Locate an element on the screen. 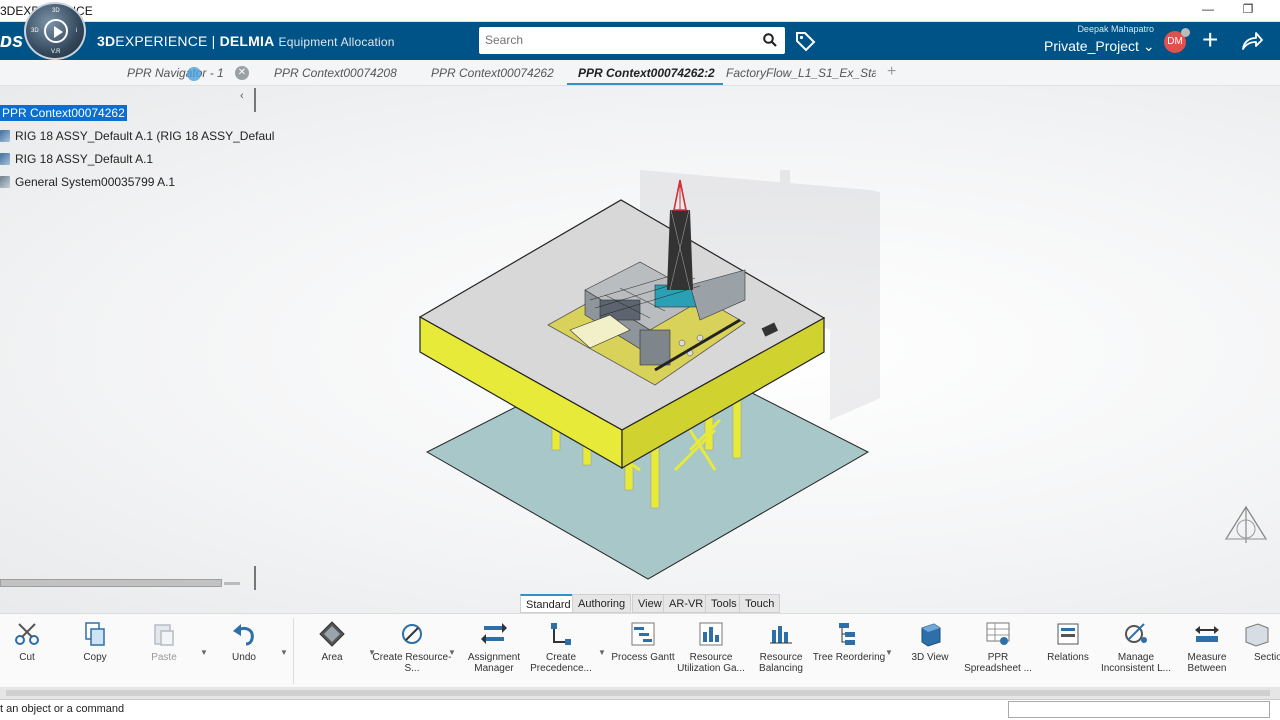 This screenshot has width=1280, height=720. add-icon: + is located at coordinates (1210, 40).